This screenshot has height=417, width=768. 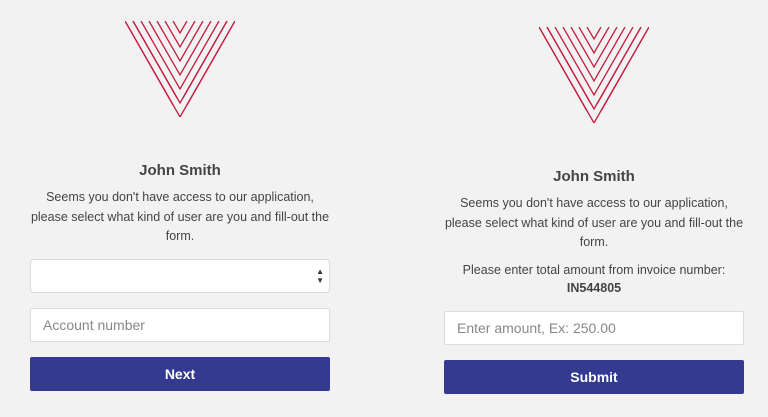 What do you see at coordinates (594, 377) in the screenshot?
I see `submit-button: Submit` at bounding box center [594, 377].